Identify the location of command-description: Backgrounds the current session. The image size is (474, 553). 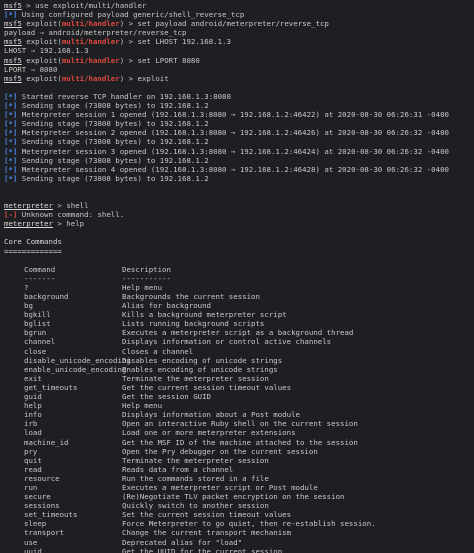
(191, 296).